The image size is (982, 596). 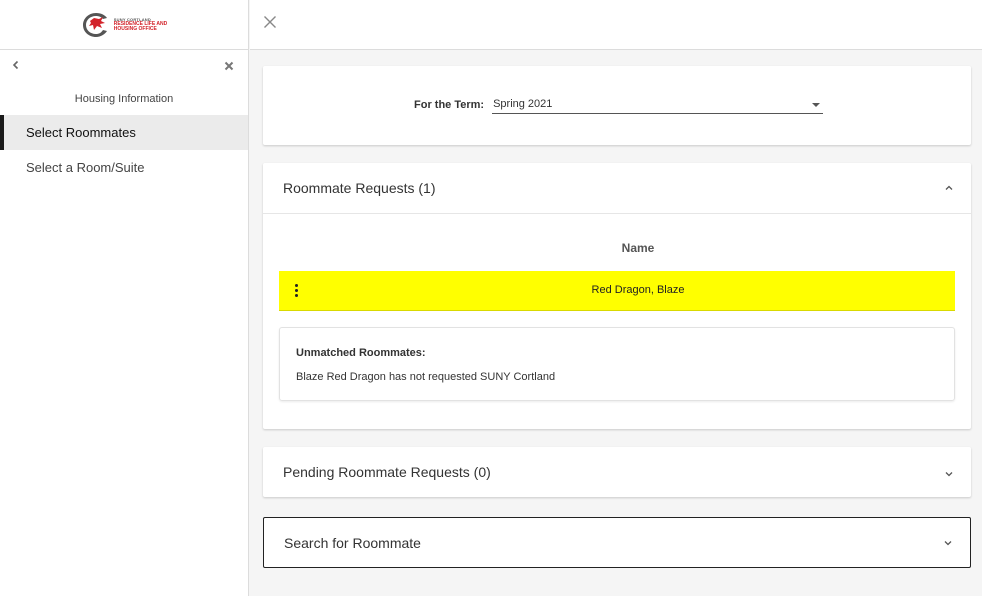 I want to click on red-dragon-logo-icon, so click(x=94, y=24).